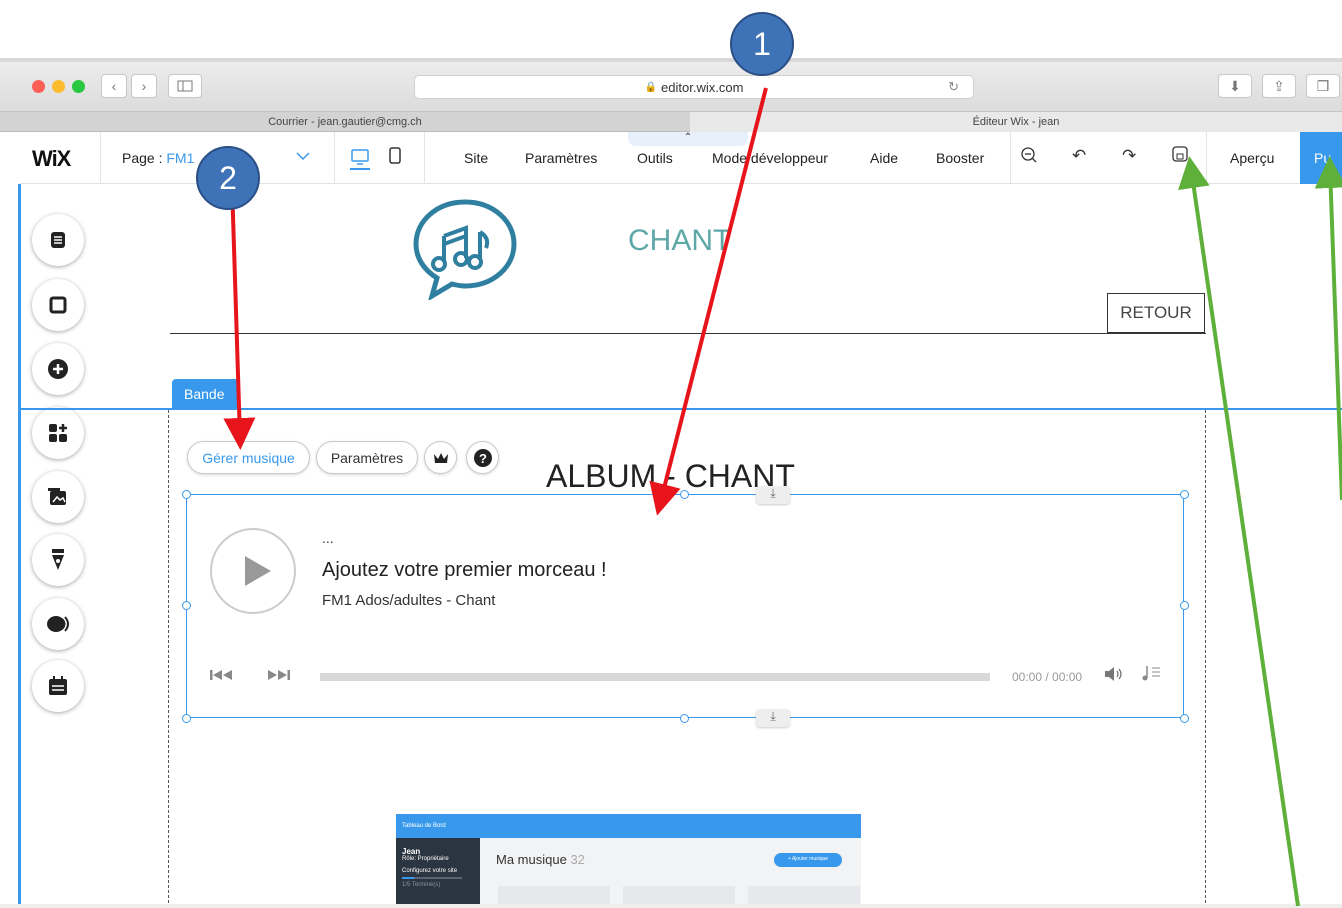 The image size is (1342, 908). I want to click on green-arrow-publish, so click(1328, 328).